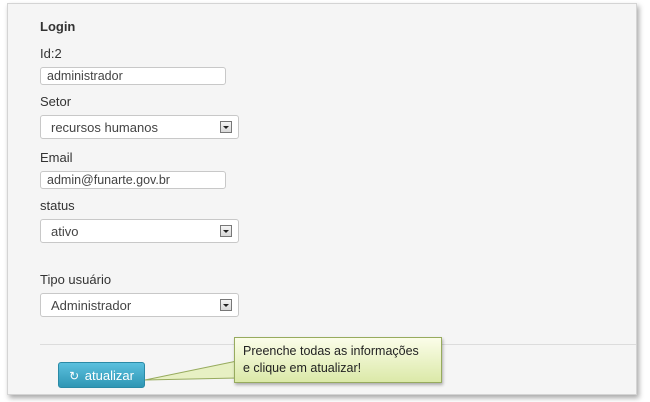 The width and height of the screenshot is (650, 402). I want to click on callout-text-line1: Preenche todas as informações, so click(331, 351).